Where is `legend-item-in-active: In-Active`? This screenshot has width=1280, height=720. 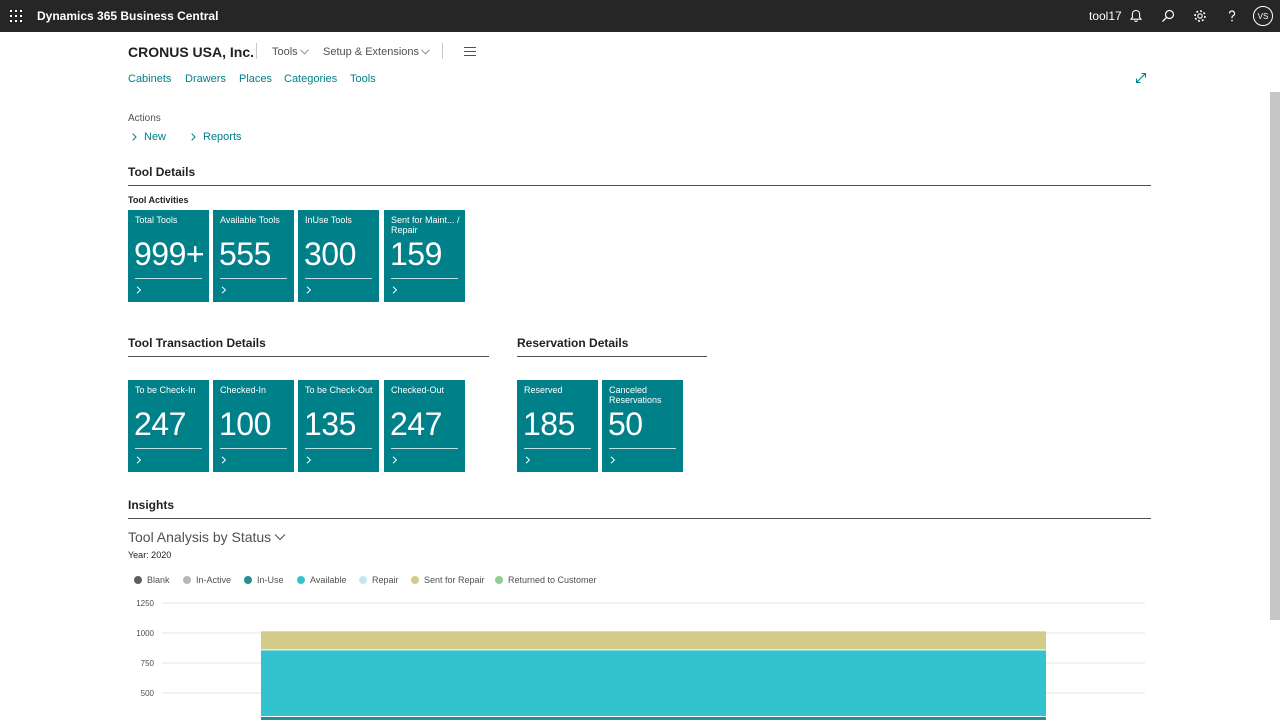
legend-item-in-active: In-Active is located at coordinates (207, 580).